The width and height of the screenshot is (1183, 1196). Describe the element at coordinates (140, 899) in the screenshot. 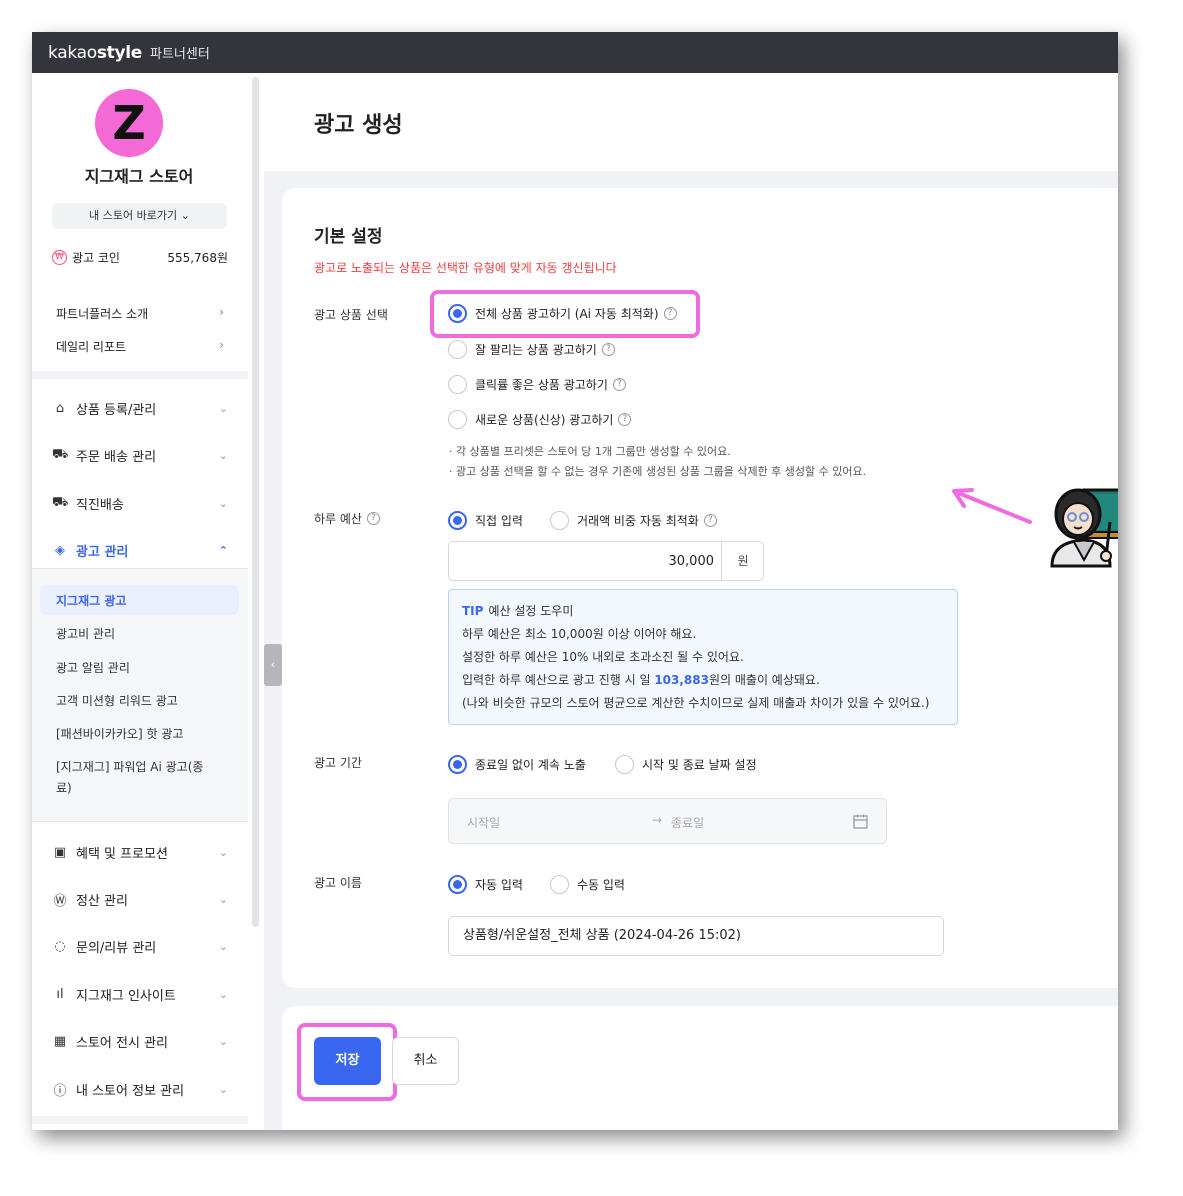

I see `menu-settlement: Ⓦ 정산 관리 ⌄` at that location.